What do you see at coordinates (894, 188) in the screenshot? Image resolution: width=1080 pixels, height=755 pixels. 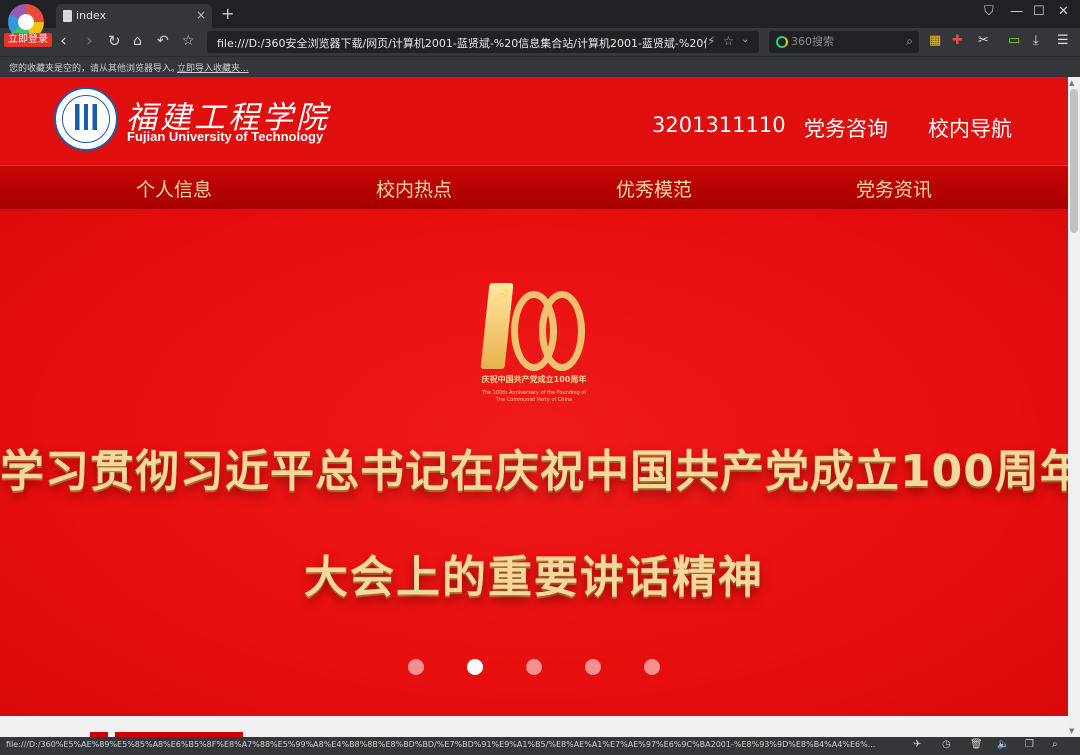 I see `nav-party-news: 党务资讯` at bounding box center [894, 188].